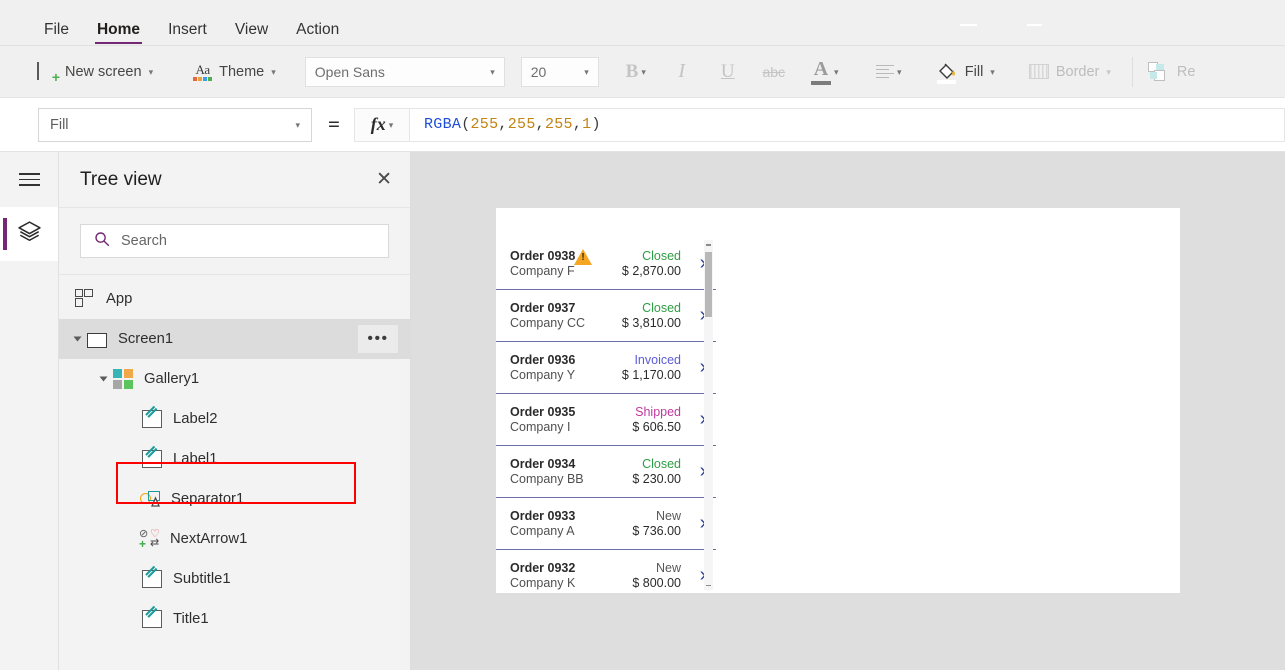  I want to click on gallery-row: Order 0934 Closed Company BB $ 230.00 ›, so click(606, 472).